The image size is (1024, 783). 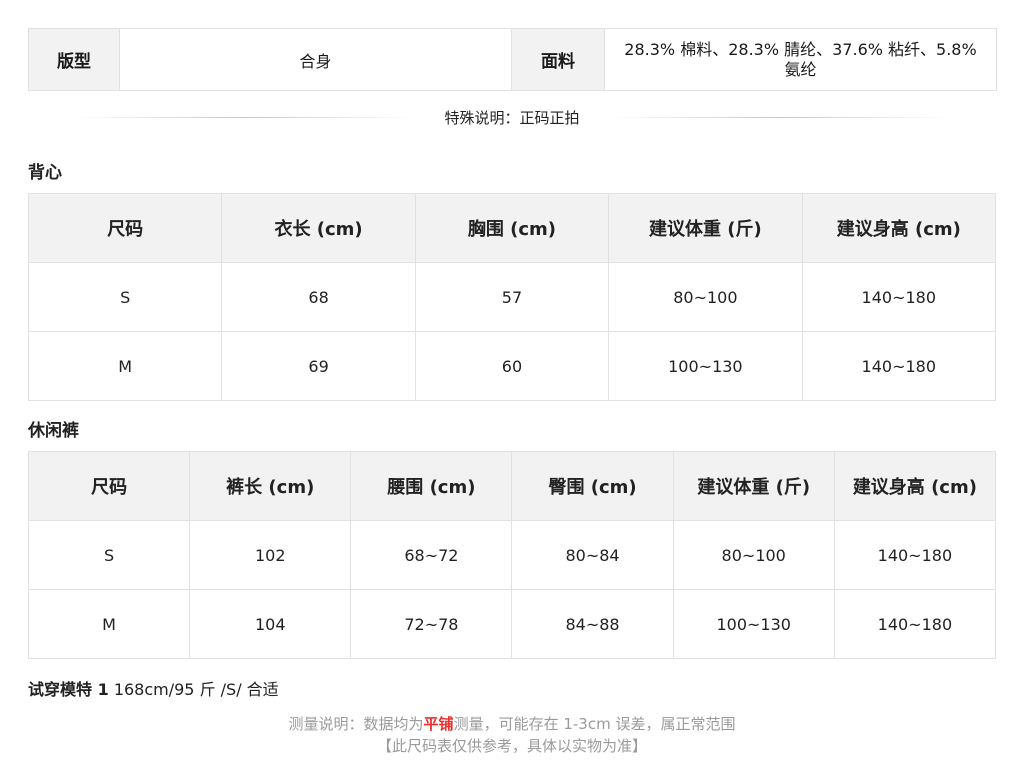 I want to click on table-cell: 102, so click(x=270, y=555).